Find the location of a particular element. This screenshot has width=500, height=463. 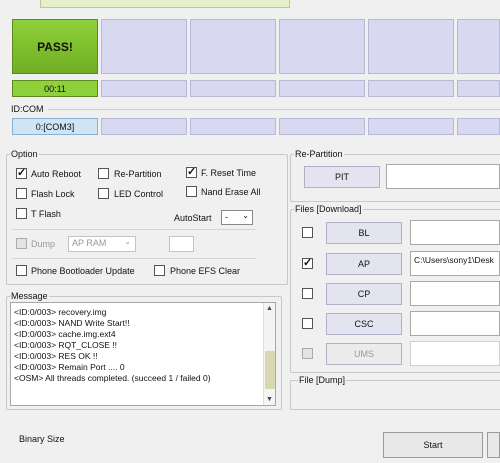

dump-title: File [Dump] is located at coordinates (322, 380).